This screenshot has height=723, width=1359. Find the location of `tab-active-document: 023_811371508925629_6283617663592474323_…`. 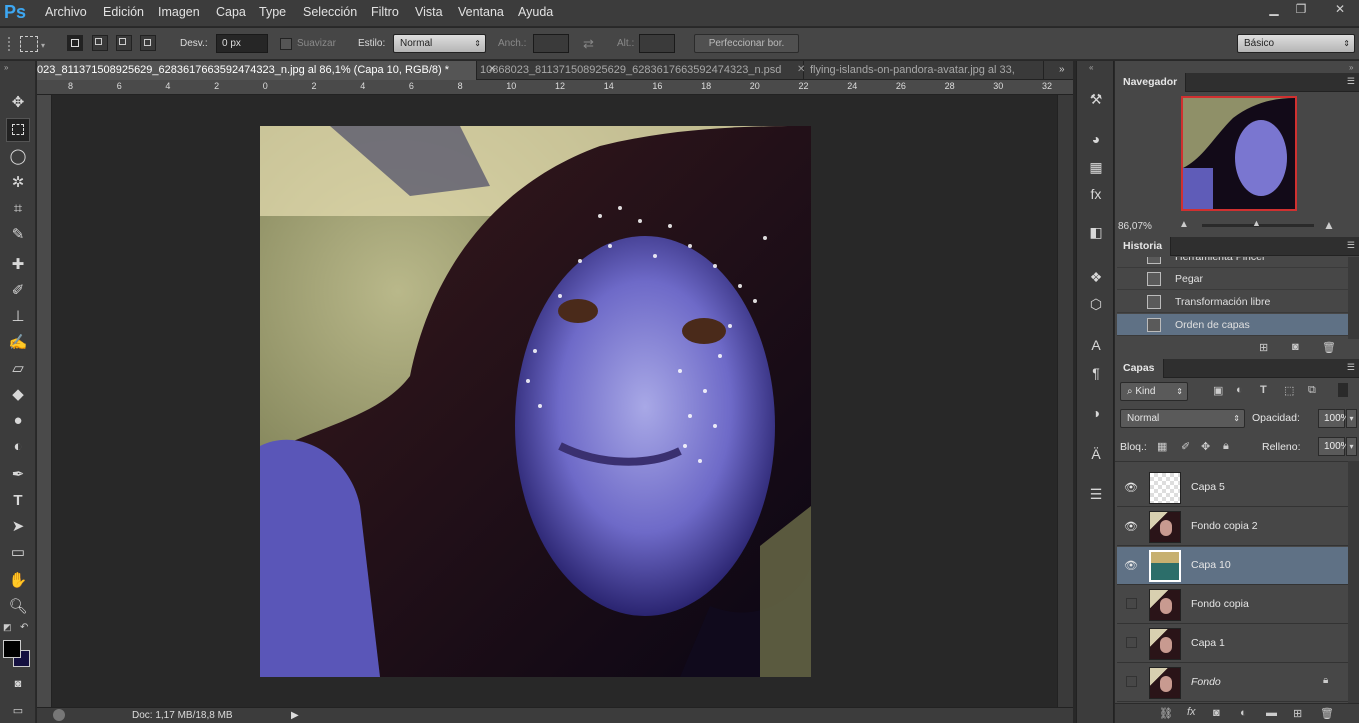

tab-active-document: 023_811371508925629_6283617663592474323_… is located at coordinates (257, 70).